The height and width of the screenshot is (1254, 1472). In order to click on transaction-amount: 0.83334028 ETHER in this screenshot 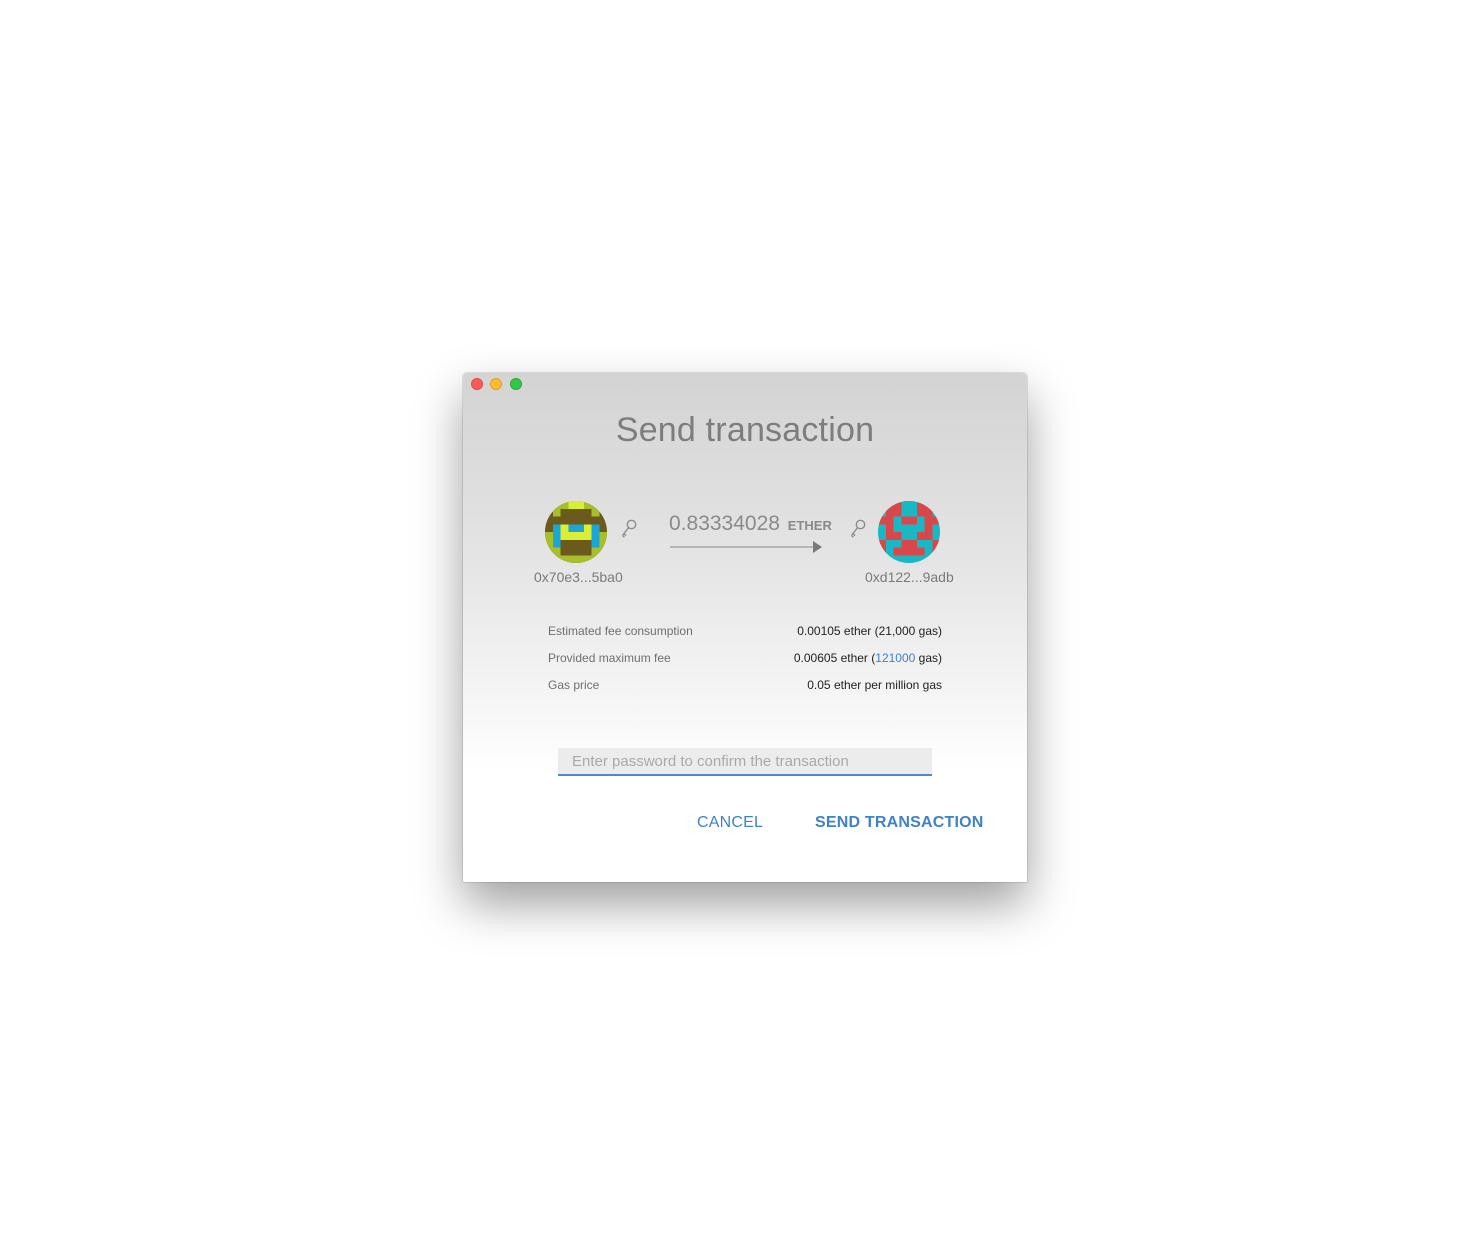, I will do `click(750, 524)`.